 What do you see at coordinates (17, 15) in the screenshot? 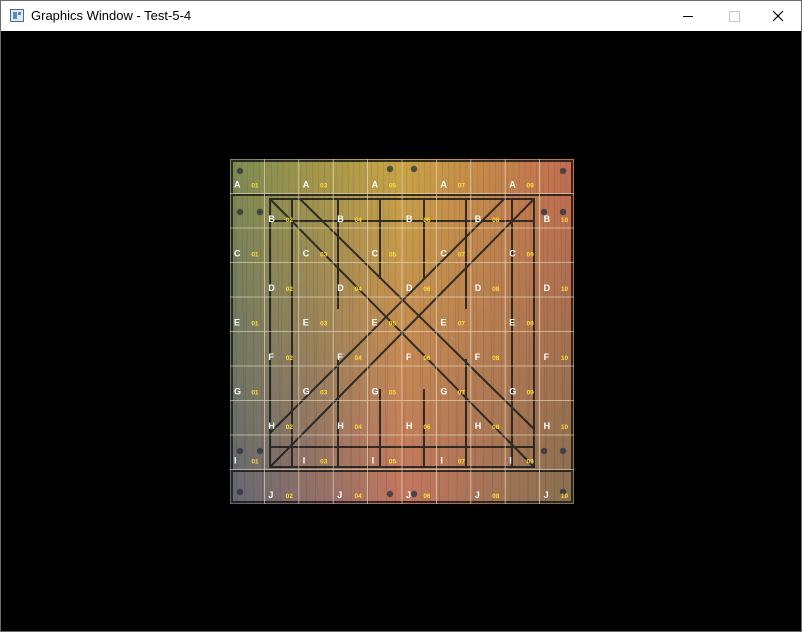
I see `app-window-icon` at bounding box center [17, 15].